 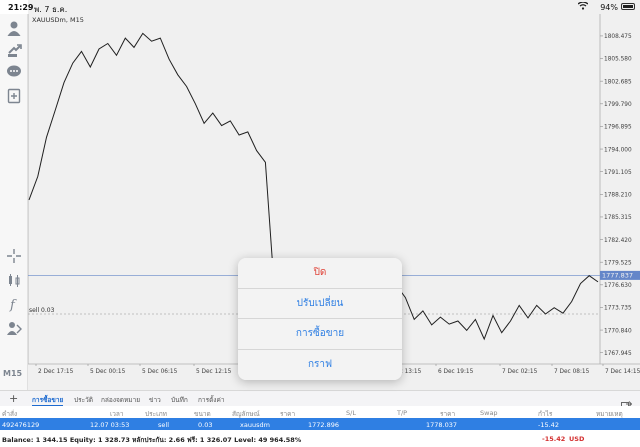 What do you see at coordinates (548, 425) in the screenshot?
I see `order-profit: -15.42` at bounding box center [548, 425].